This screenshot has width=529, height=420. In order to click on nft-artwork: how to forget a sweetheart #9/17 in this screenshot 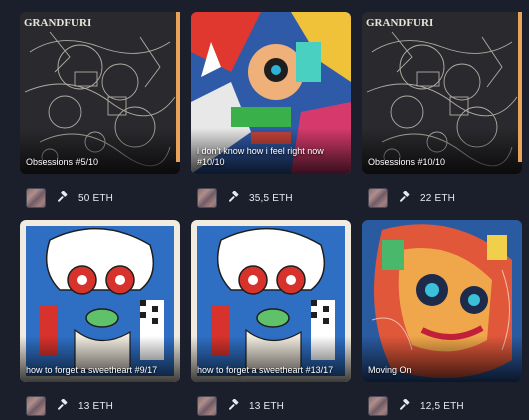, I will do `click(100, 301)`.